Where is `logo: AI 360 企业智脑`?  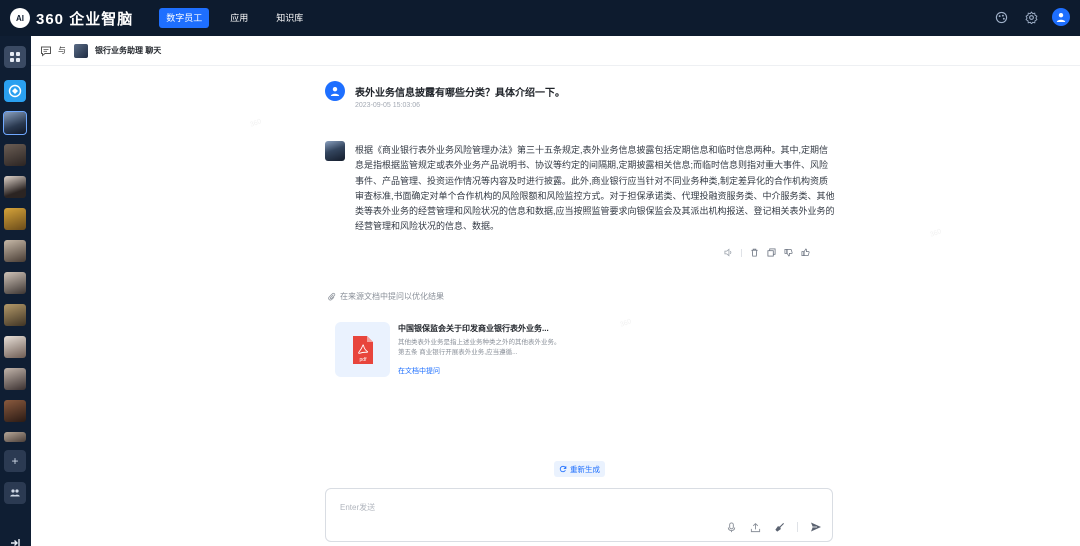
logo: AI 360 企业智脑 is located at coordinates (71, 18).